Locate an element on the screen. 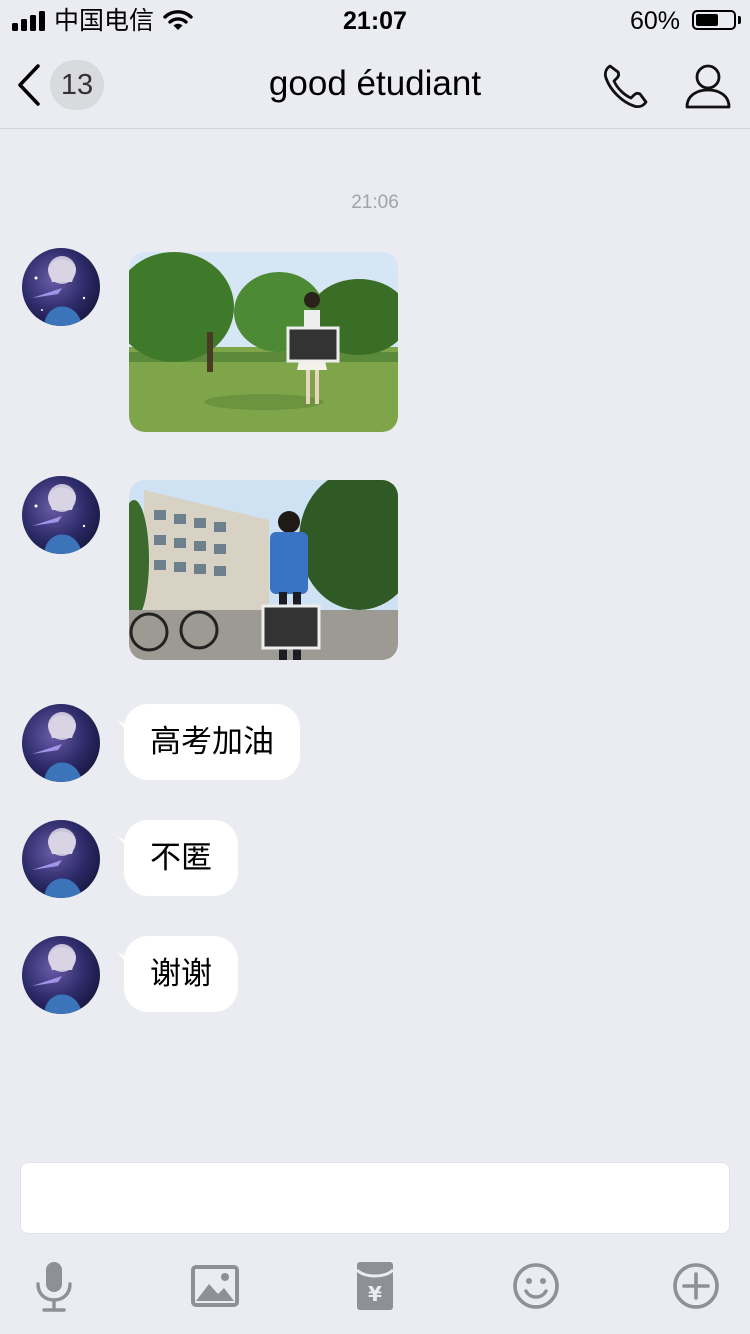 The height and width of the screenshot is (1334, 750). microphone-icon is located at coordinates (54, 1286).